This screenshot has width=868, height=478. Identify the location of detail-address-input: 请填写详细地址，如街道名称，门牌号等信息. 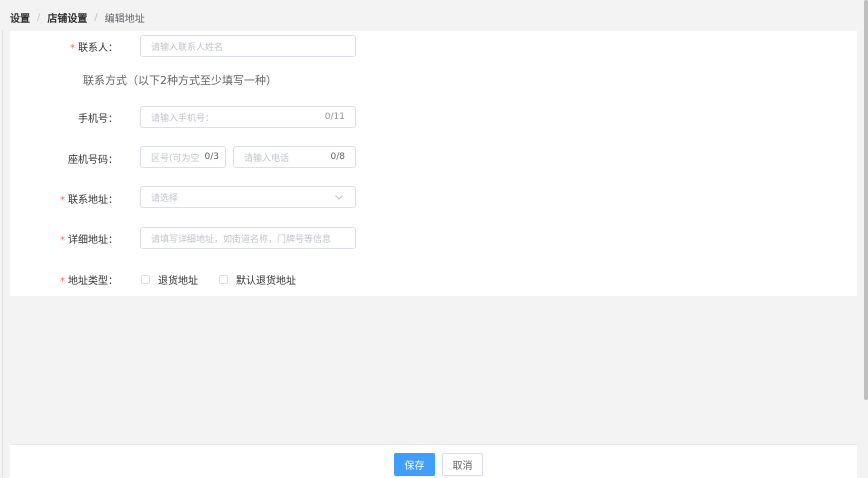
(248, 238).